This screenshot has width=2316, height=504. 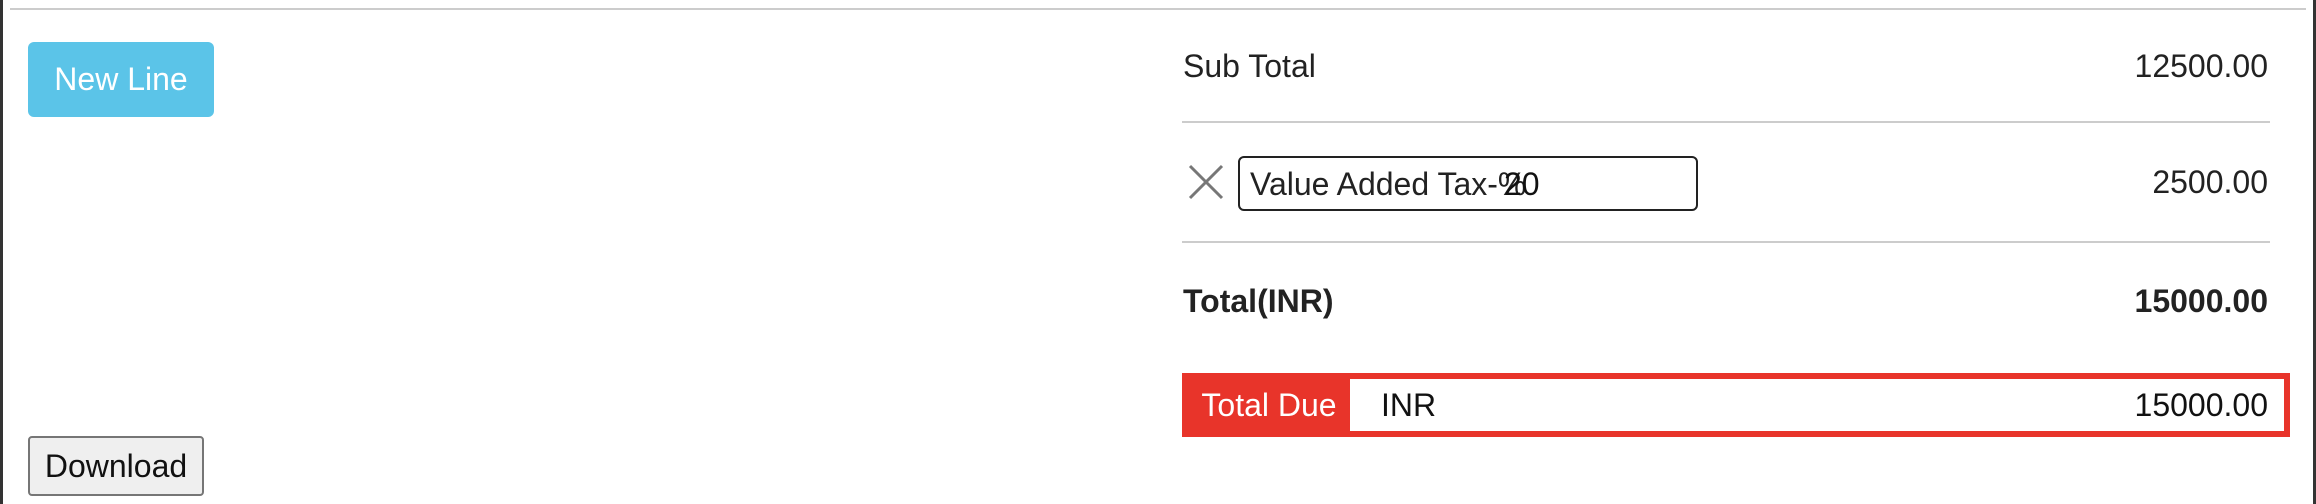 I want to click on total-label: Total(INR), so click(x=1258, y=301).